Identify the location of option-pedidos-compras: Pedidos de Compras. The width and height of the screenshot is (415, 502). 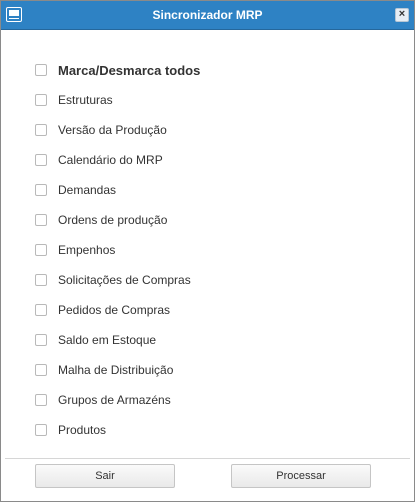
(117, 310).